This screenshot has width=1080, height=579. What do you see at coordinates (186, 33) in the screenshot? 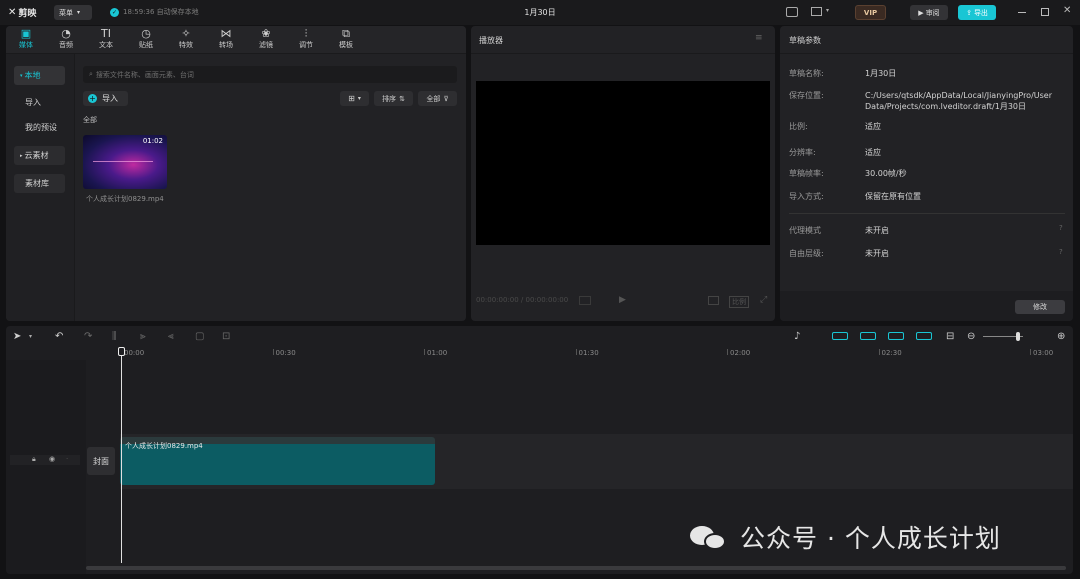
I see `effects-icon: ✧` at bounding box center [186, 33].